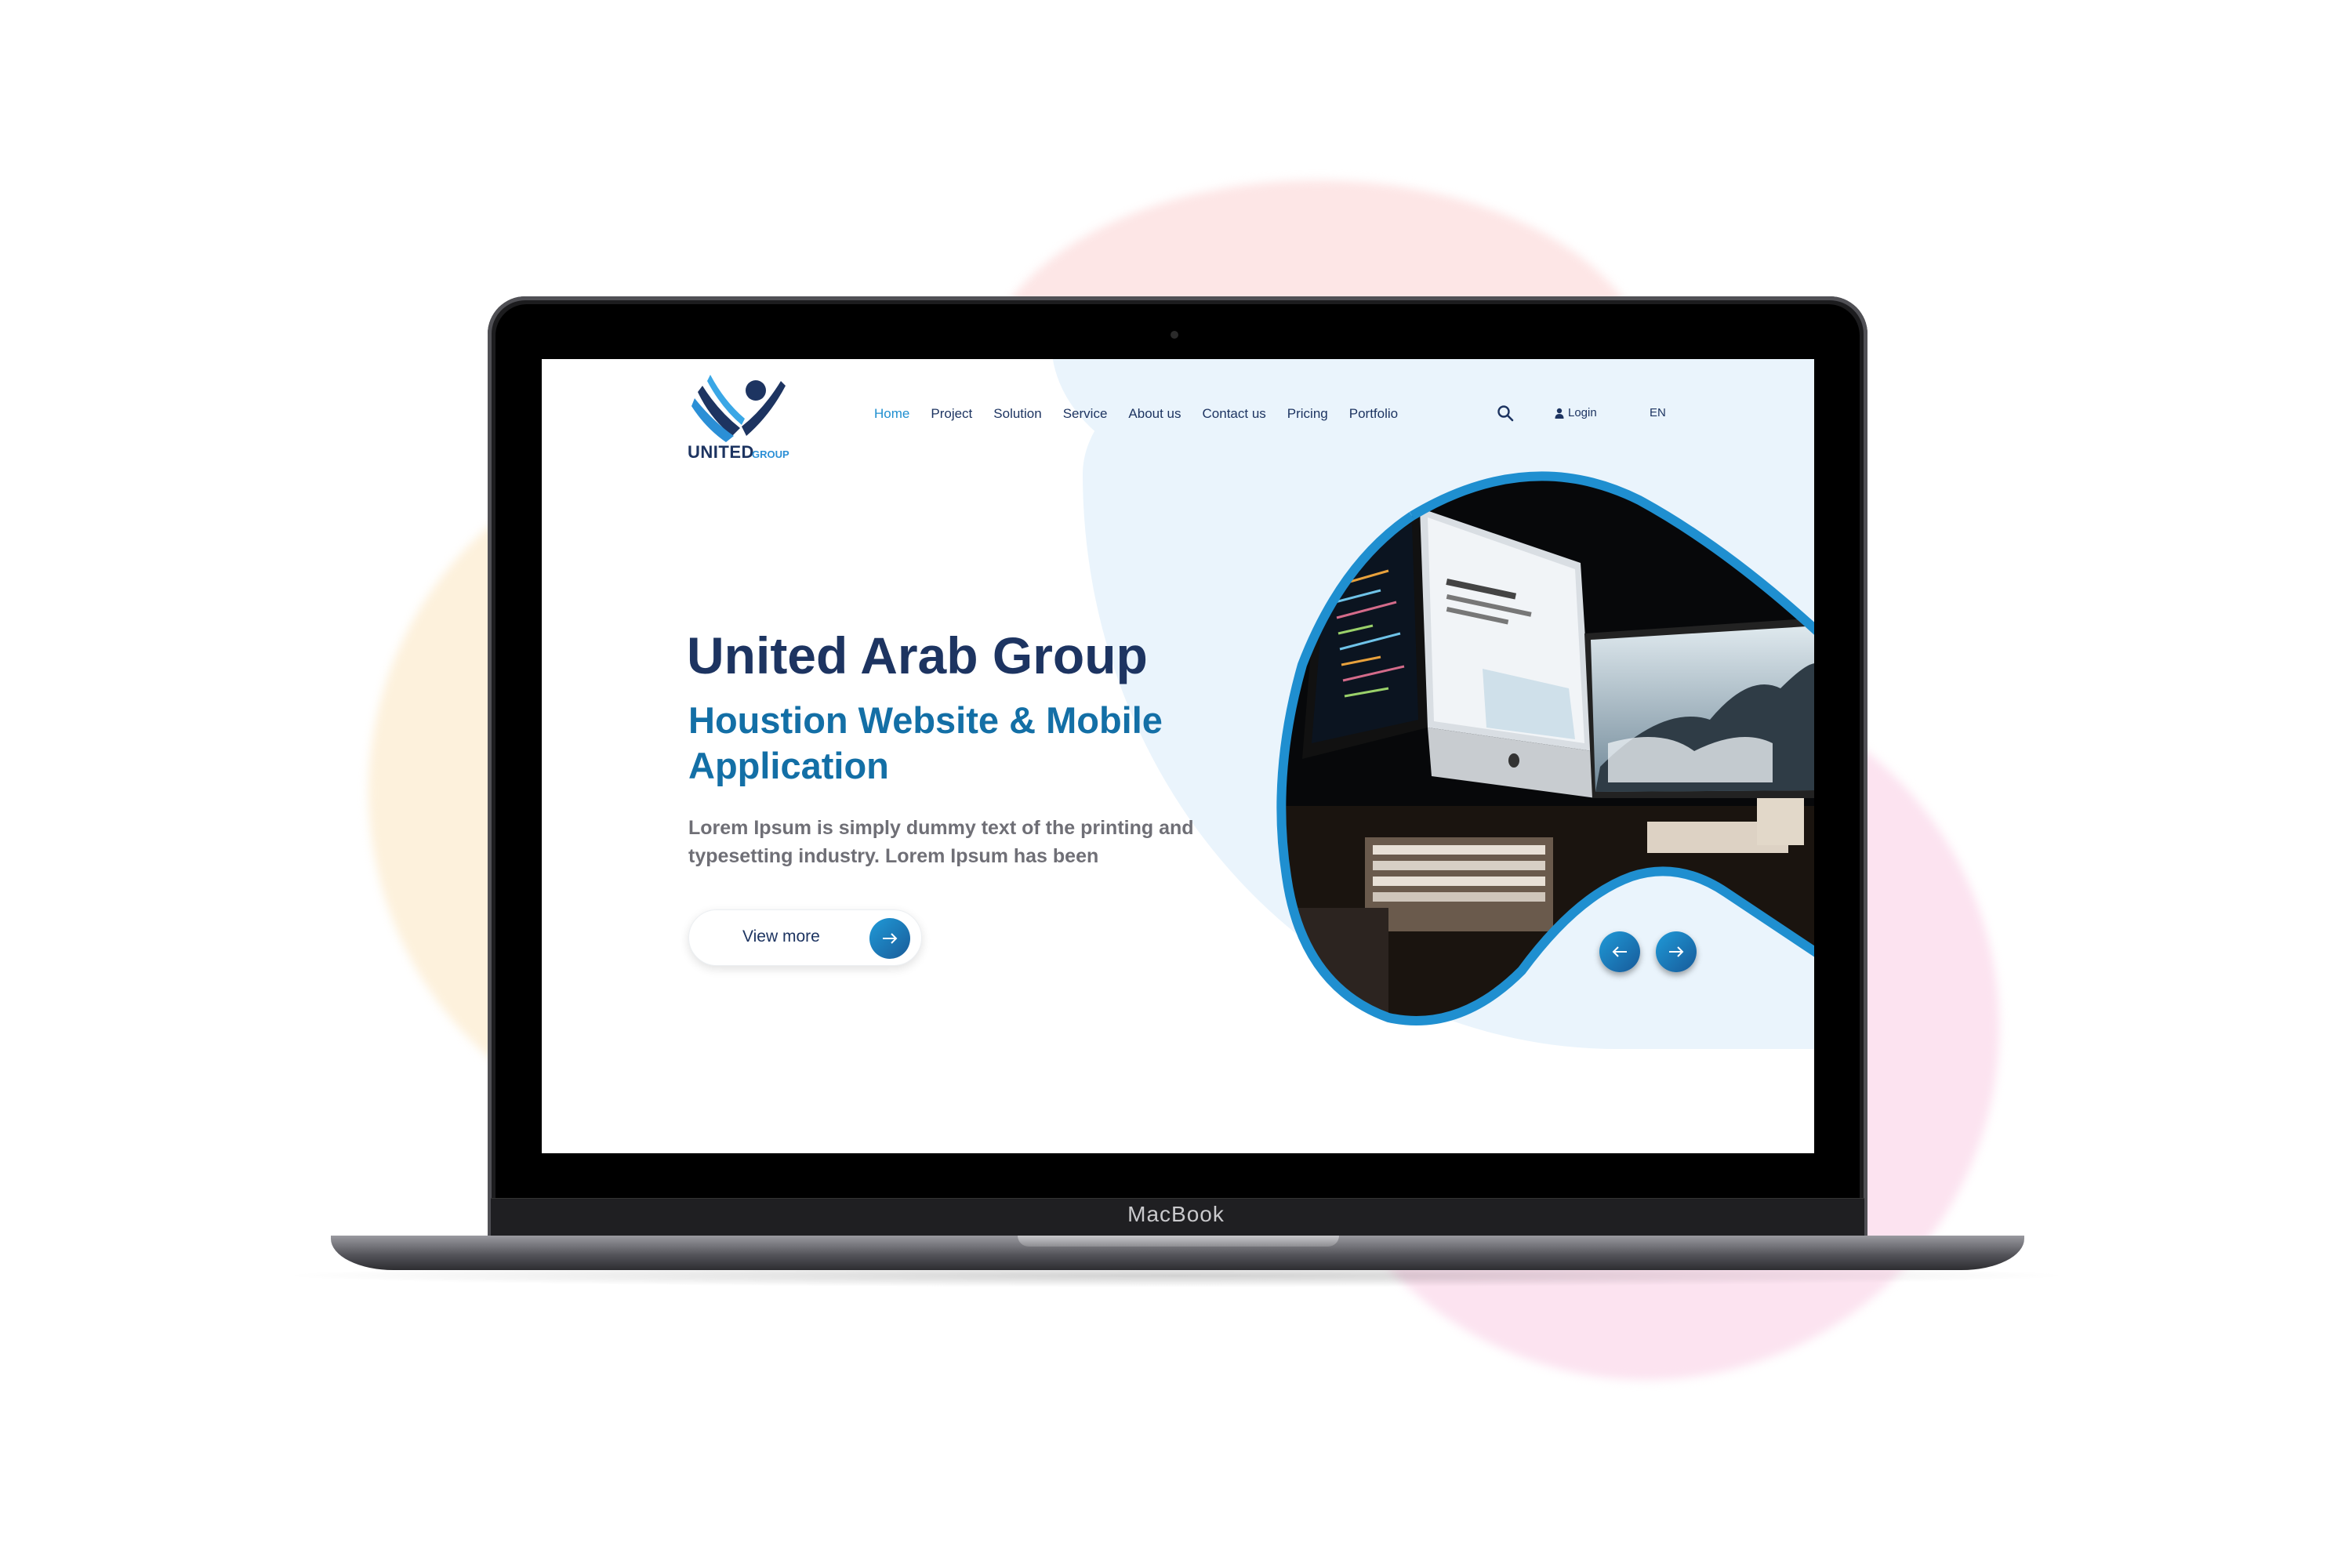 This screenshot has width=2352, height=1568. What do you see at coordinates (1545, 748) in the screenshot?
I see `hero-image` at bounding box center [1545, 748].